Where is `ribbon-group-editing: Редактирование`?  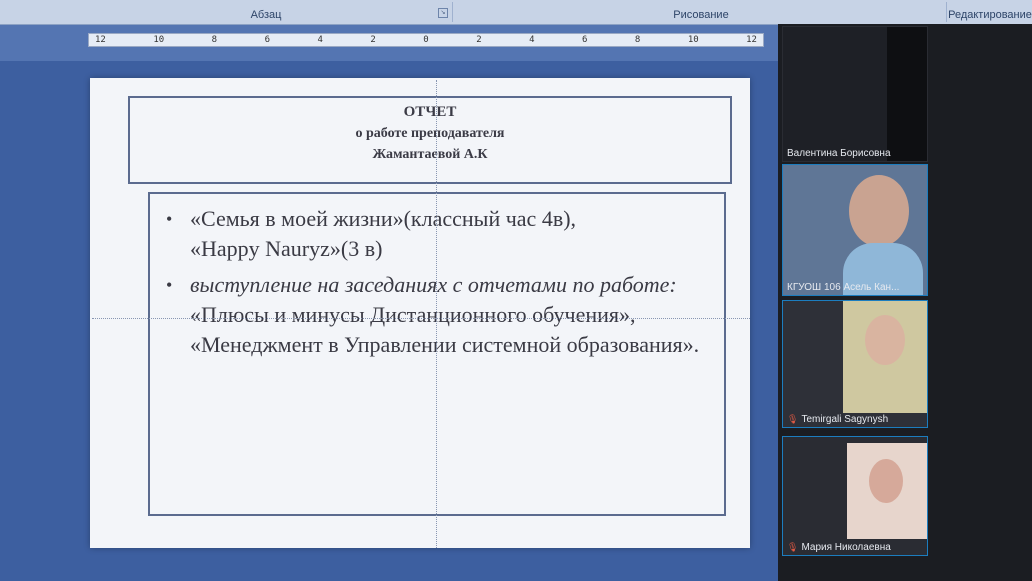 ribbon-group-editing: Редактирование is located at coordinates (990, 12).